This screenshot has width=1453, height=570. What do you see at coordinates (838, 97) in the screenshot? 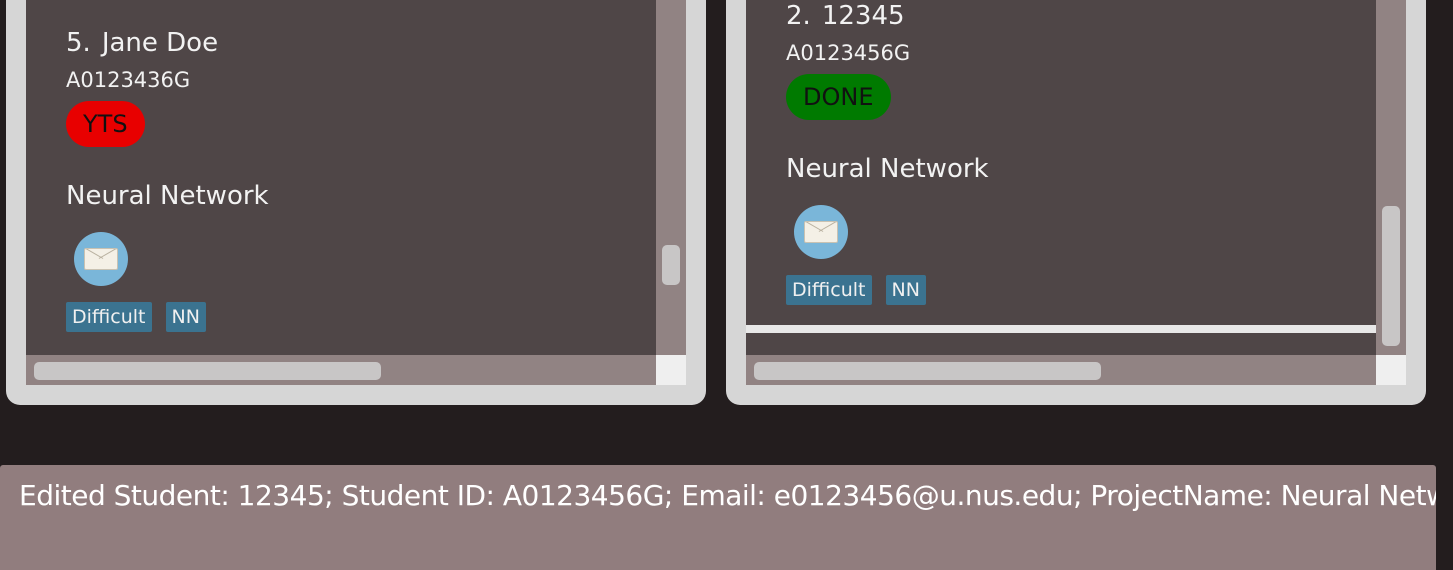
I see `status-badge: DONE` at bounding box center [838, 97].